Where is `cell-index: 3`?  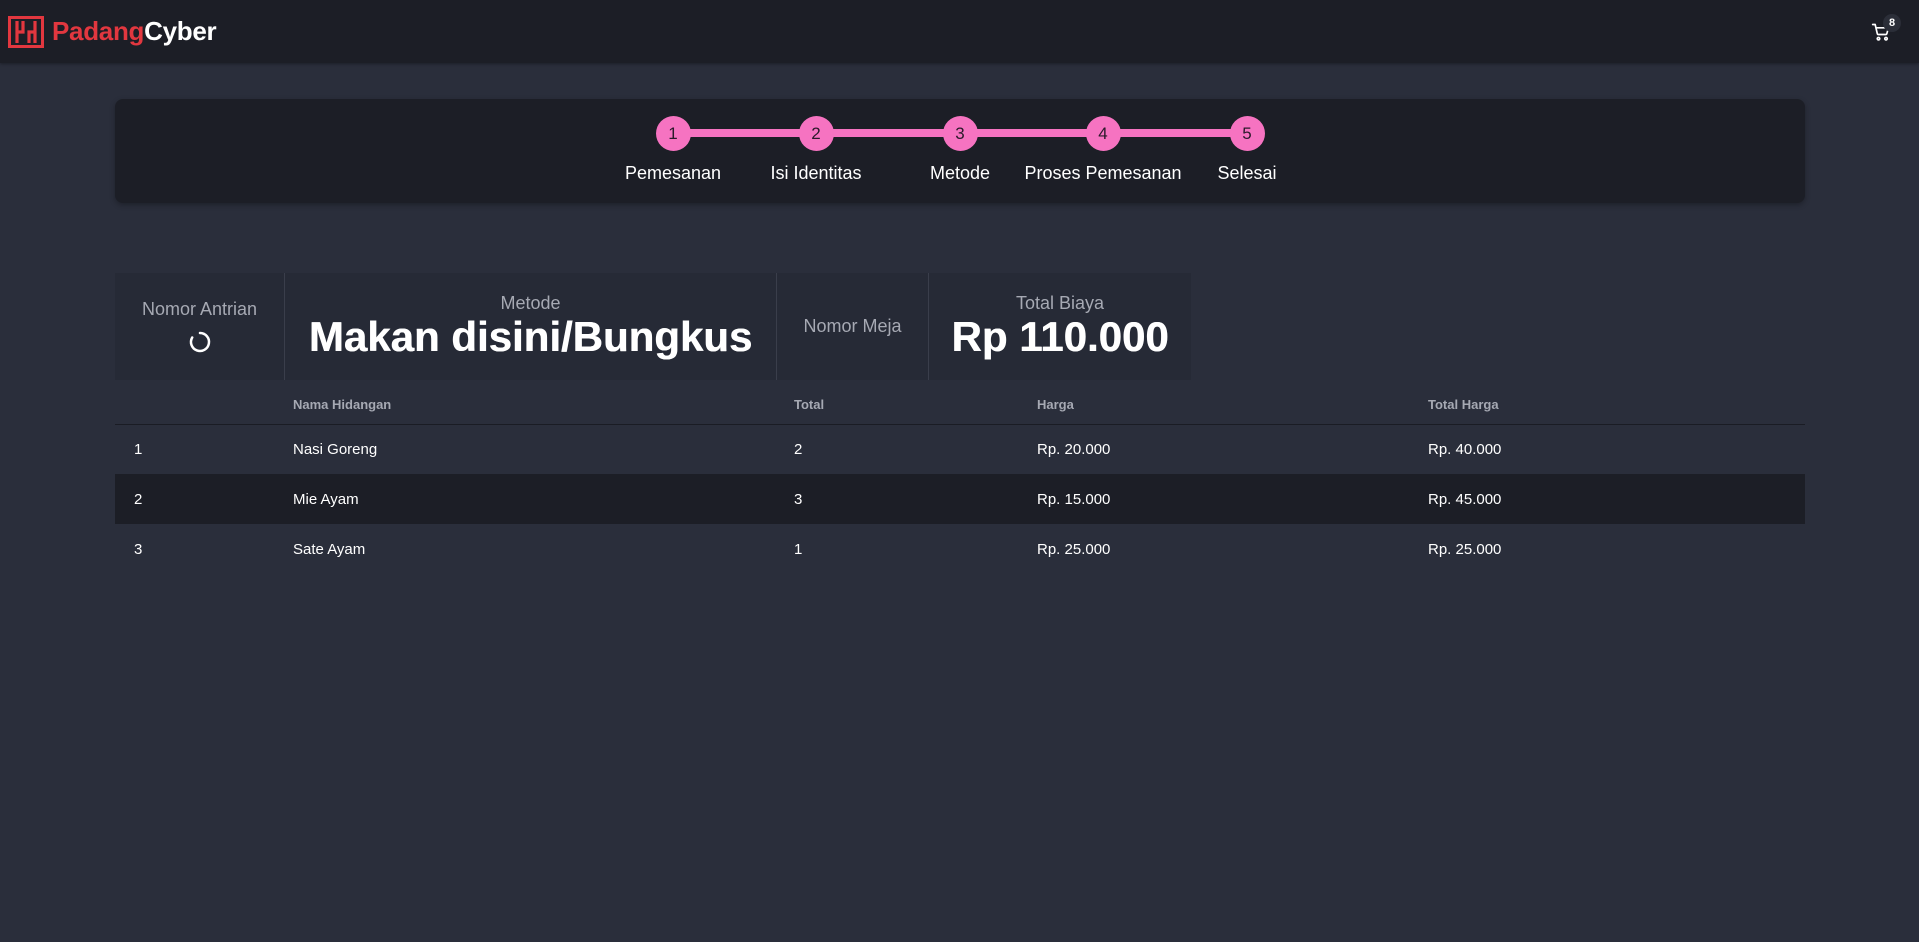 cell-index: 3 is located at coordinates (138, 549).